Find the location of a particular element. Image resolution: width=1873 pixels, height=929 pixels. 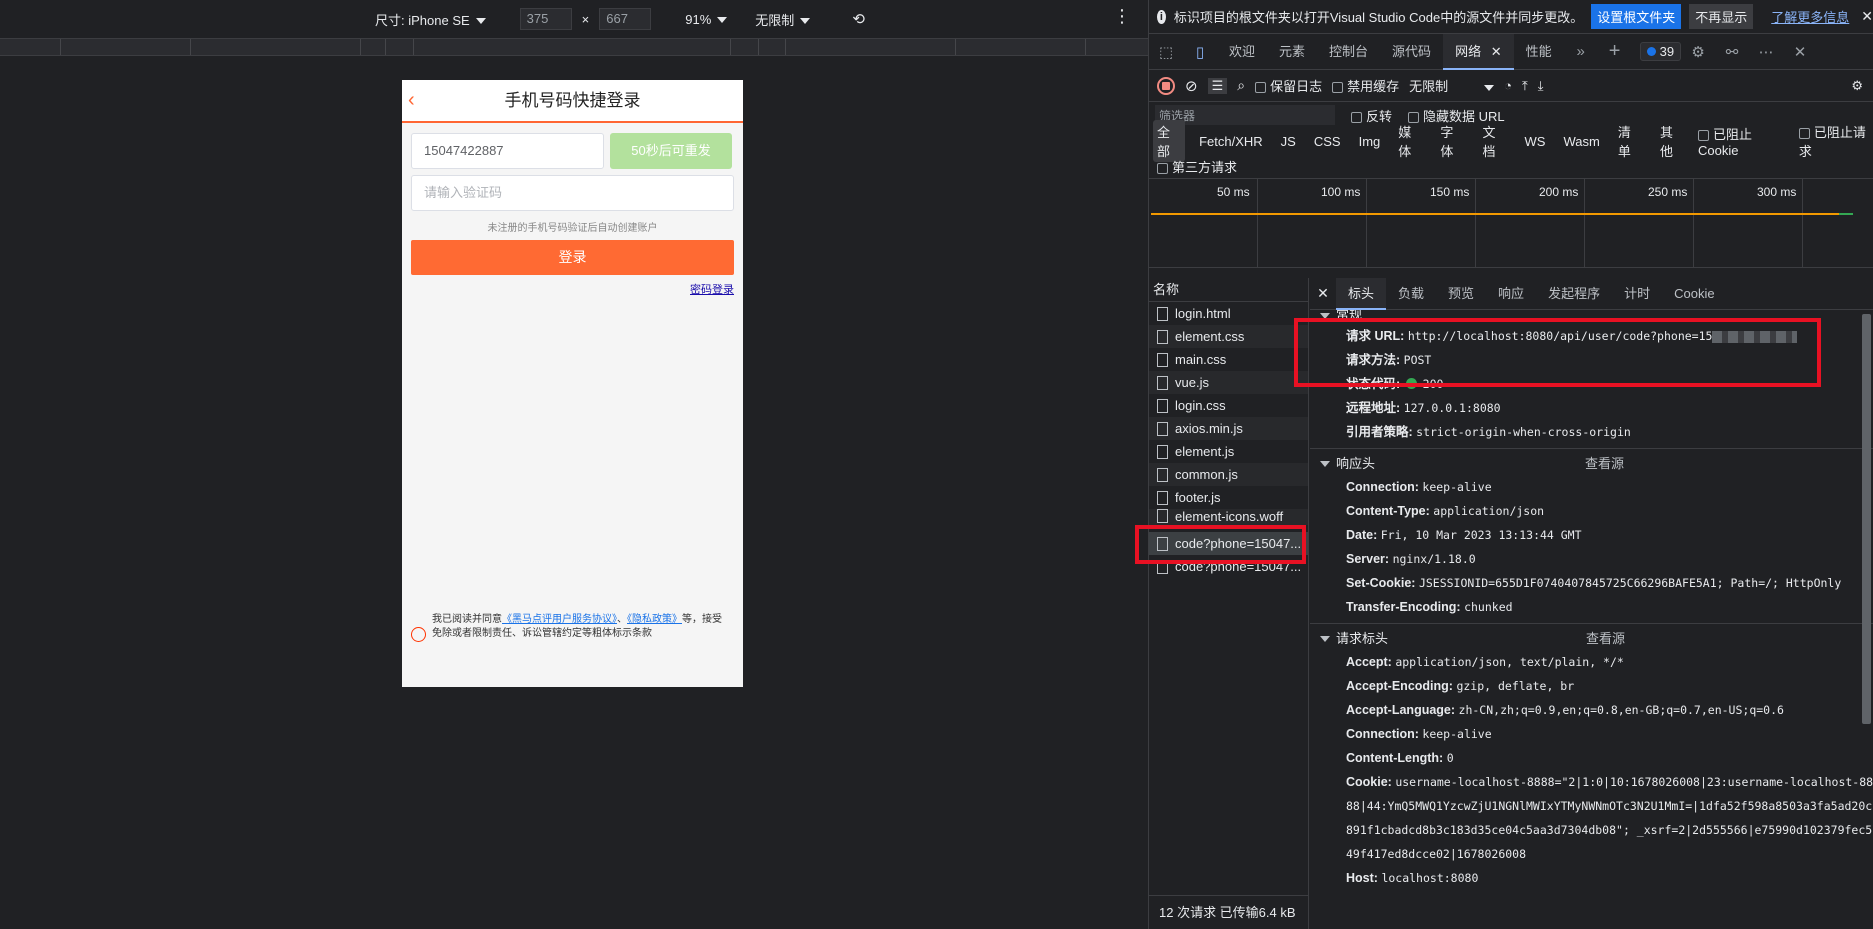

issues-badge: 39 is located at coordinates (1660, 51).